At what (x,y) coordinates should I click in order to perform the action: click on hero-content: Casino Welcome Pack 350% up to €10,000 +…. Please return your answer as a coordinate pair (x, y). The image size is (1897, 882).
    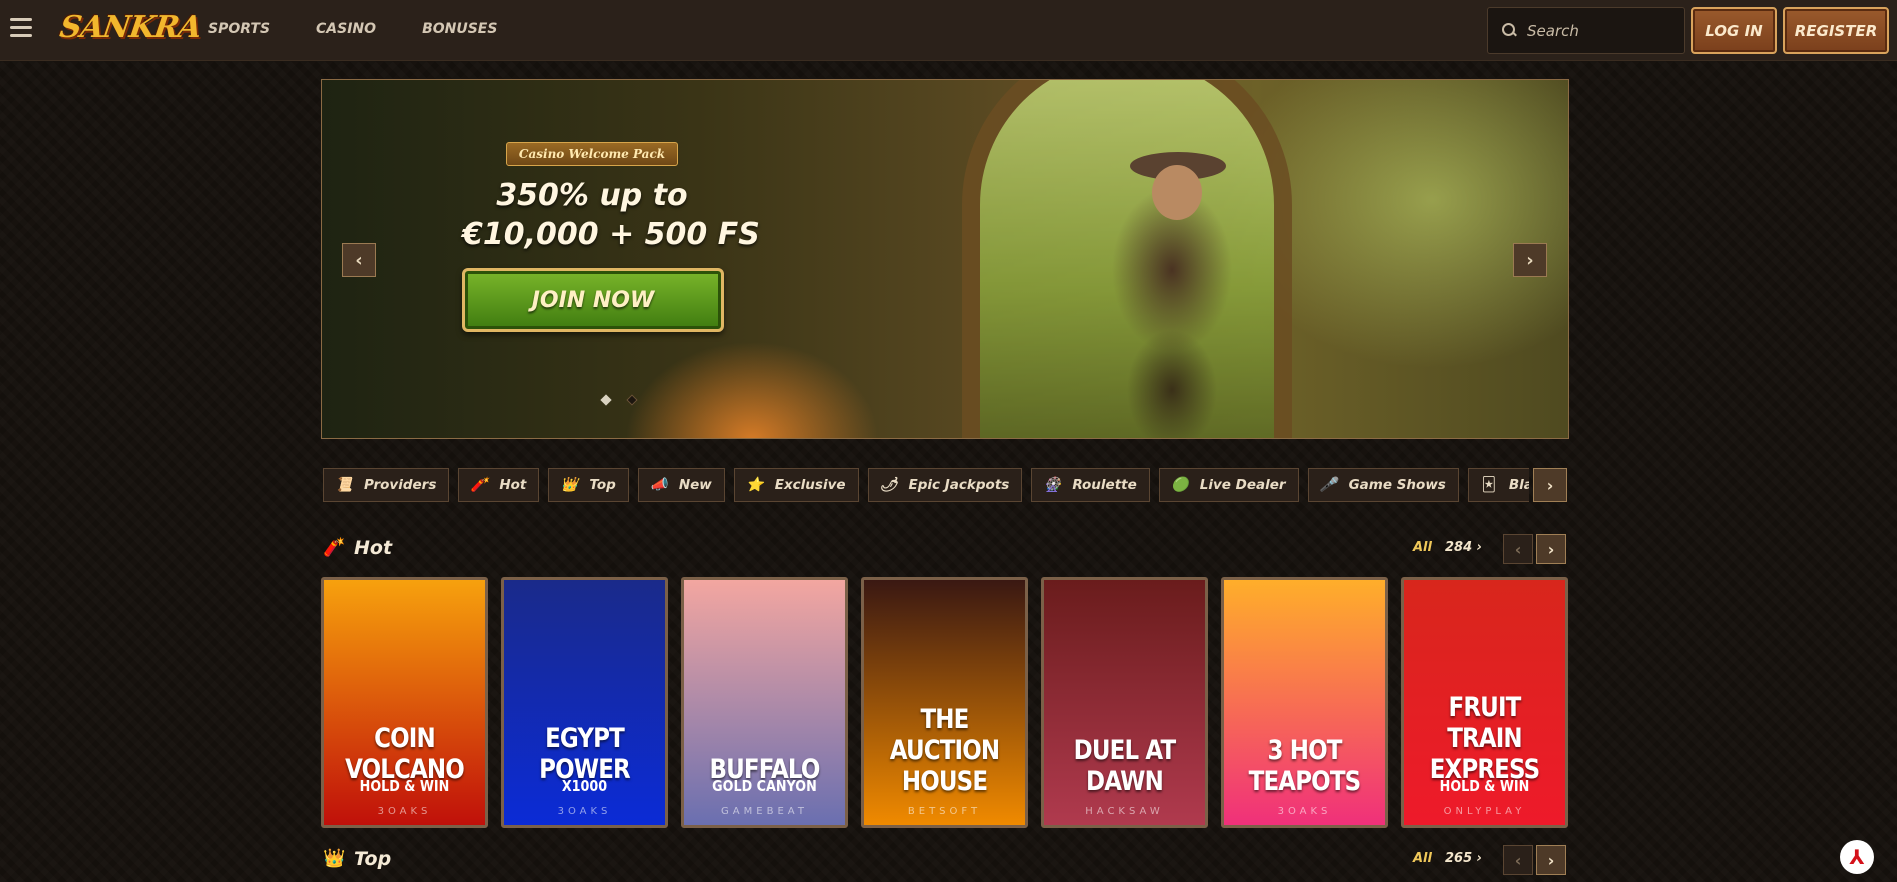
    Looking at the image, I should click on (611, 237).